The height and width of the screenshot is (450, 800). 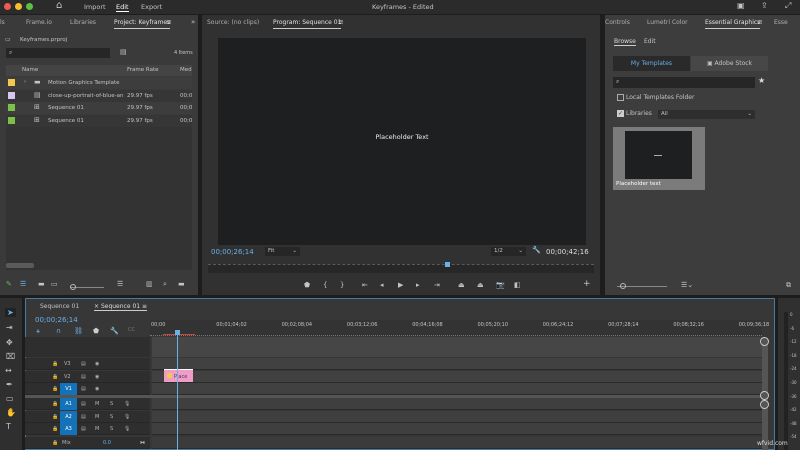 What do you see at coordinates (9, 342) in the screenshot?
I see `ripple-edit-tool-icon: ✥` at bounding box center [9, 342].